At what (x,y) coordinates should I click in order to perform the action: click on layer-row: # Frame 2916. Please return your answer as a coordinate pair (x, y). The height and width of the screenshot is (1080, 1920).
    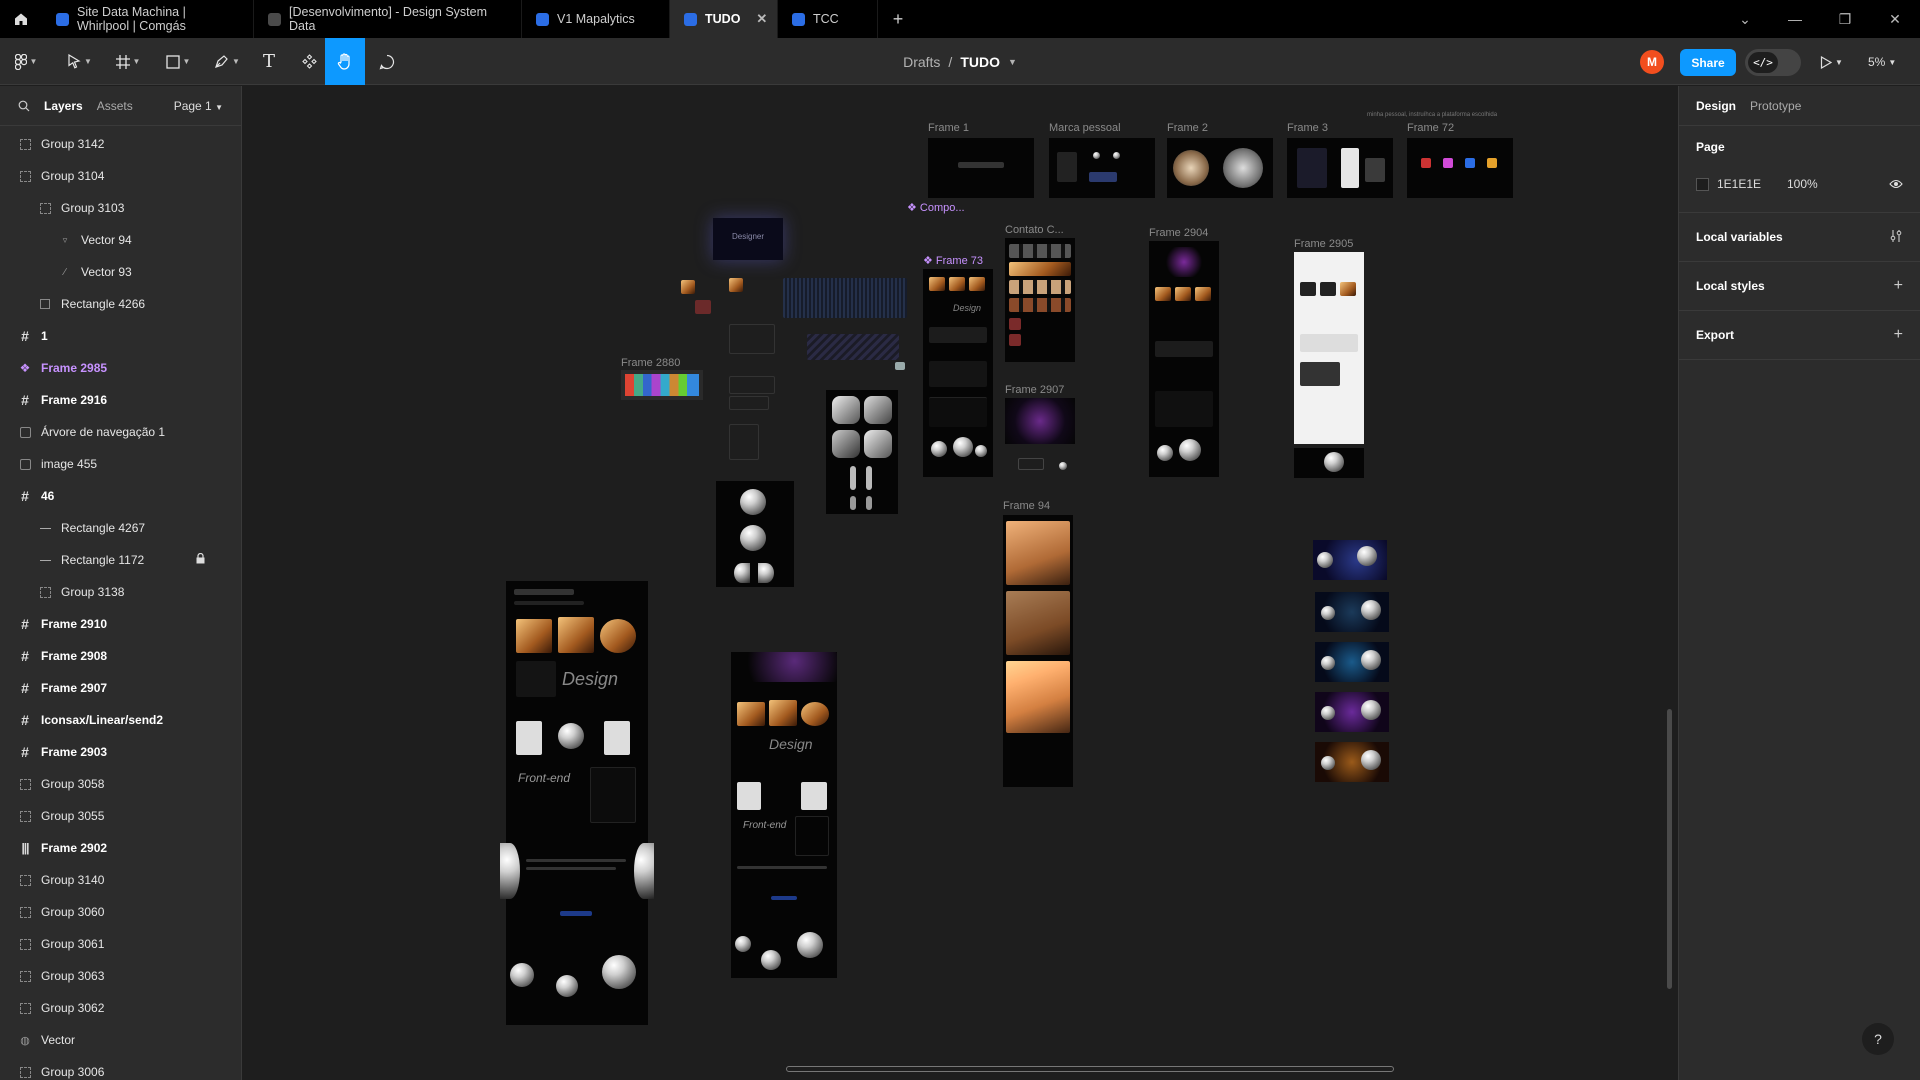
    Looking at the image, I should click on (120, 400).